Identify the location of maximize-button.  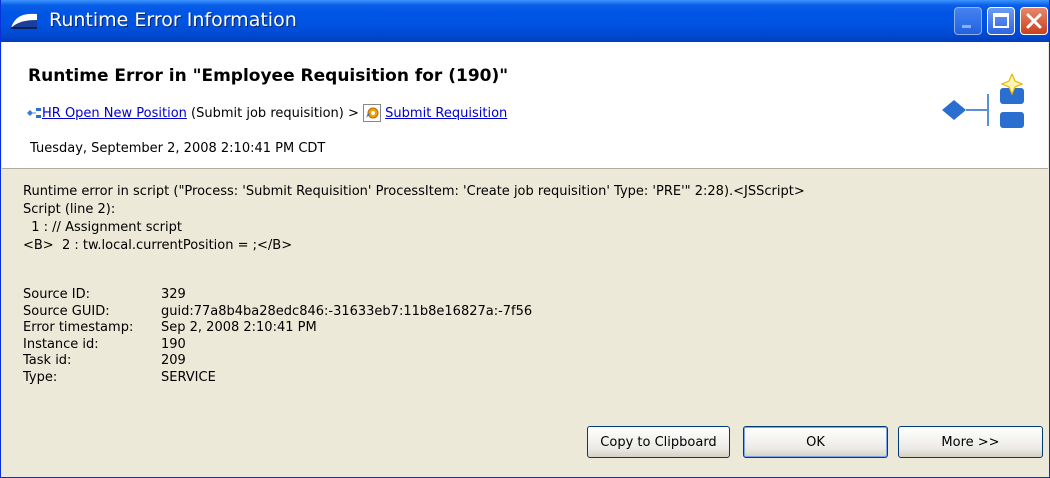
(1001, 21).